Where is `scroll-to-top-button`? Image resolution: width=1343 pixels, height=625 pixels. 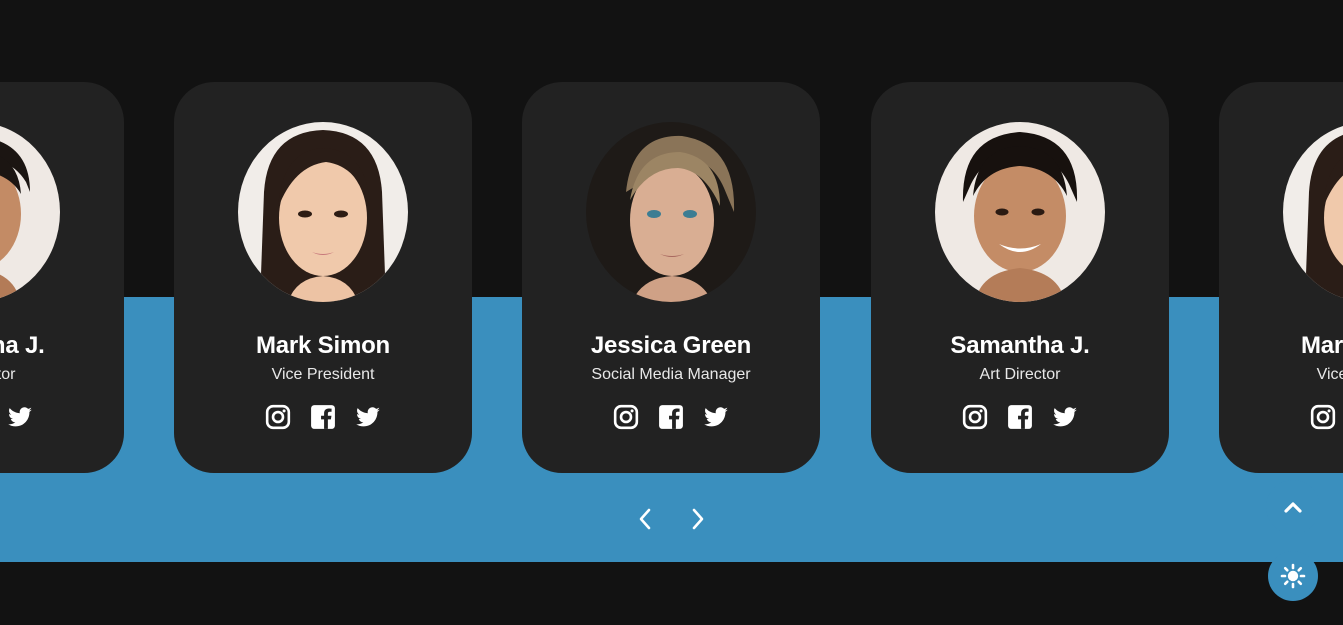
scroll-to-top-button is located at coordinates (1293, 507).